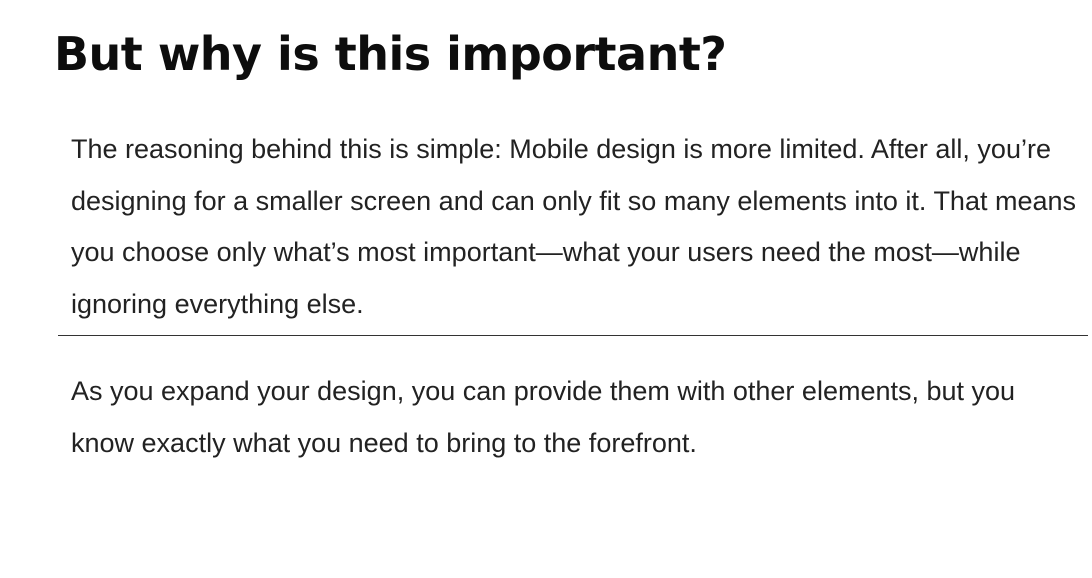  I want to click on page-heading: But why is this important?, so click(390, 54).